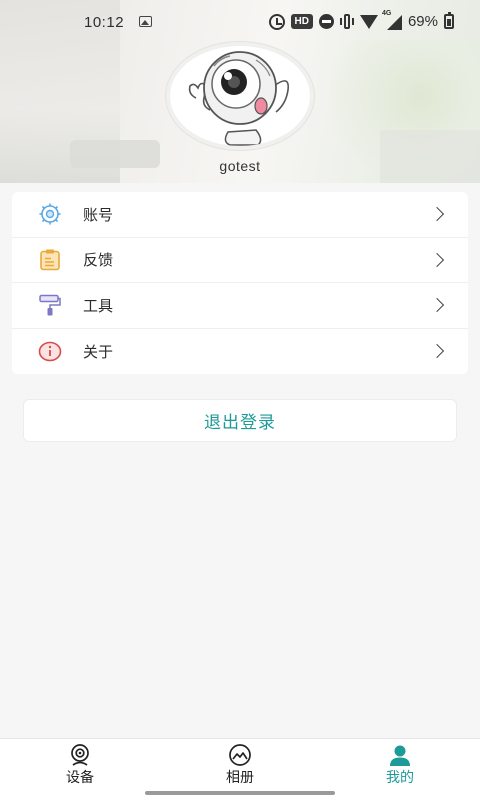 This screenshot has width=480, height=800. I want to click on battery-icon, so click(449, 20).